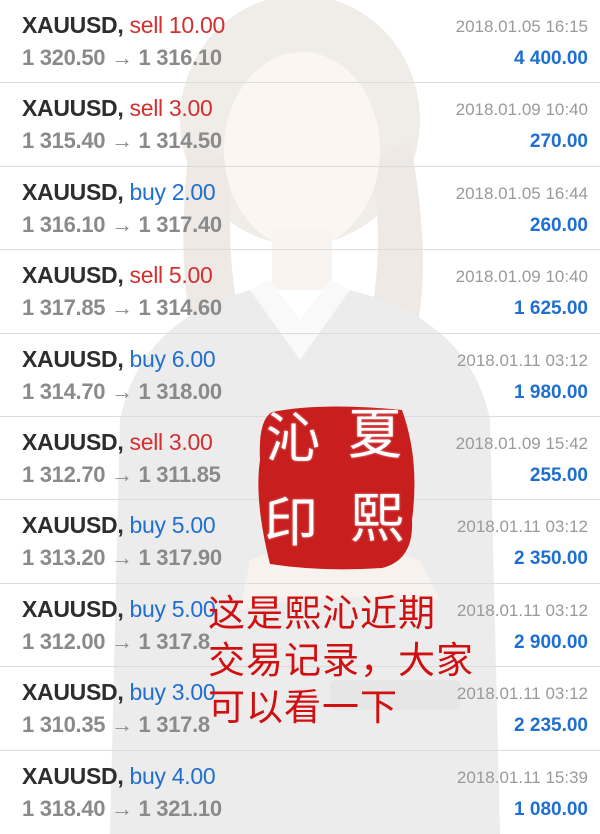 This screenshot has height=834, width=600. I want to click on trade-prices: 1 310.35 → 1 317.8, so click(116, 725).